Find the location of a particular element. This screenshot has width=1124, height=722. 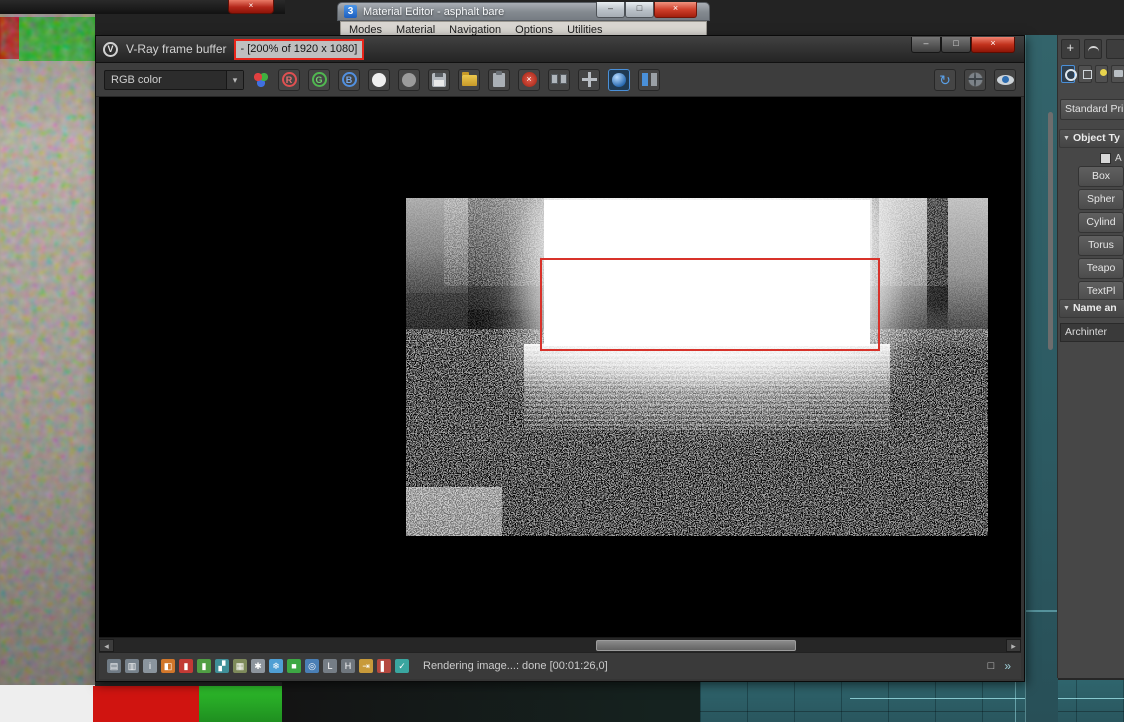

h-stamp-icon: H is located at coordinates (348, 666).